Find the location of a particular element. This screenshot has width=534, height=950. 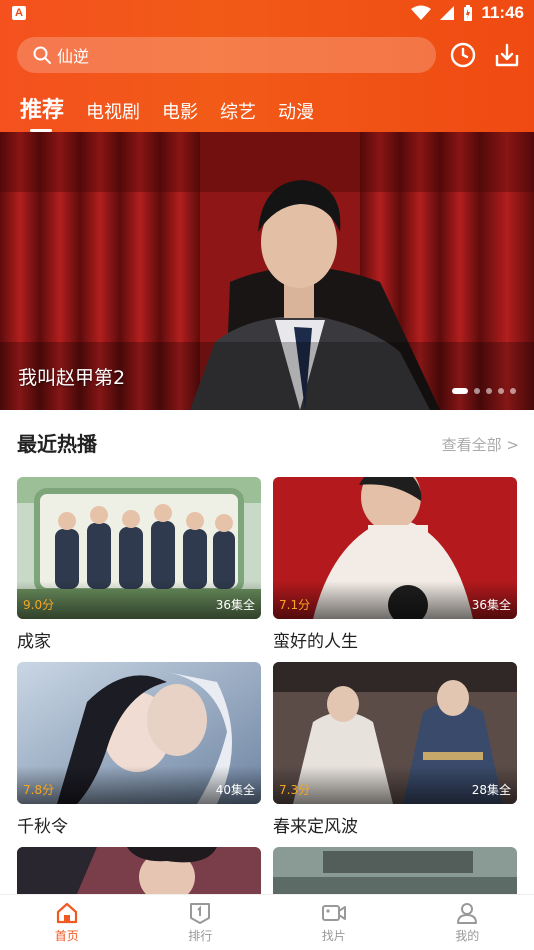

show-poster: 7.8分 40集全 is located at coordinates (139, 733).